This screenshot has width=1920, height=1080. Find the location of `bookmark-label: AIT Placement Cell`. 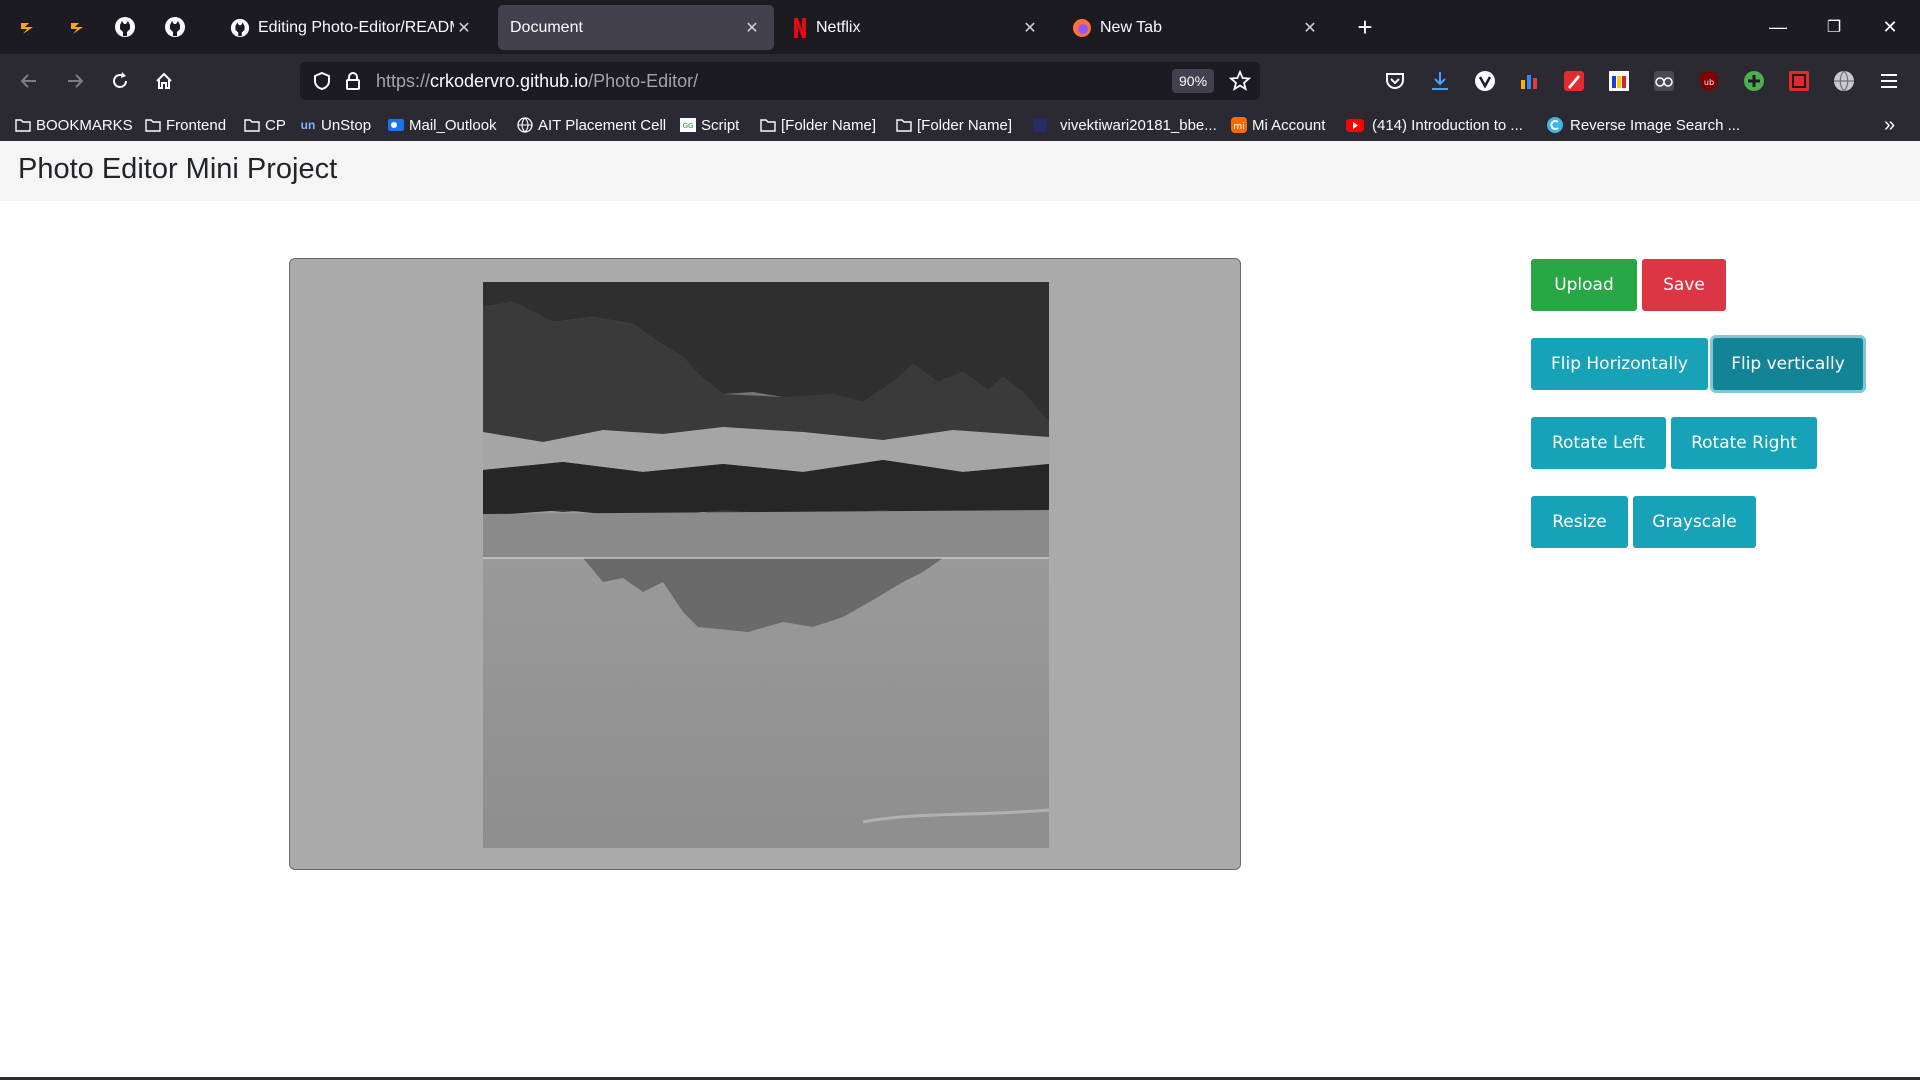

bookmark-label: AIT Placement Cell is located at coordinates (602, 125).